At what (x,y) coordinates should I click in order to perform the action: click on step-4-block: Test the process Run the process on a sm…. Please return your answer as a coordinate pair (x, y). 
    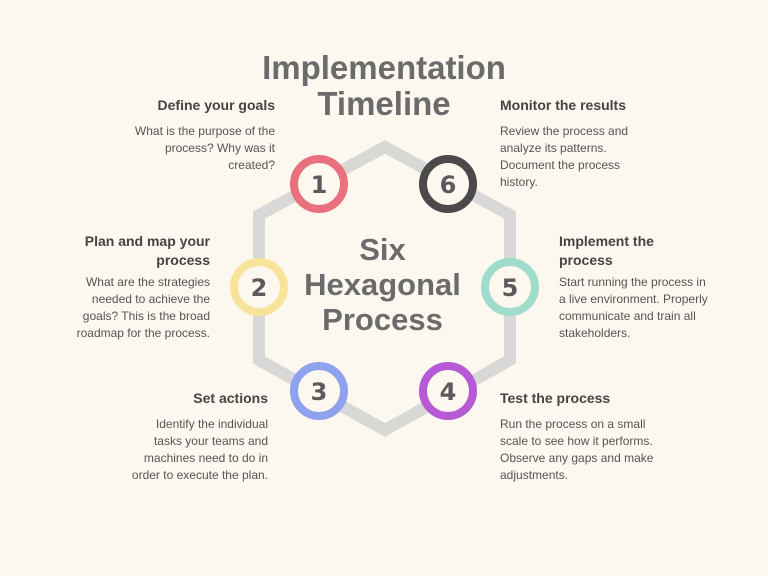
    Looking at the image, I should click on (586, 436).